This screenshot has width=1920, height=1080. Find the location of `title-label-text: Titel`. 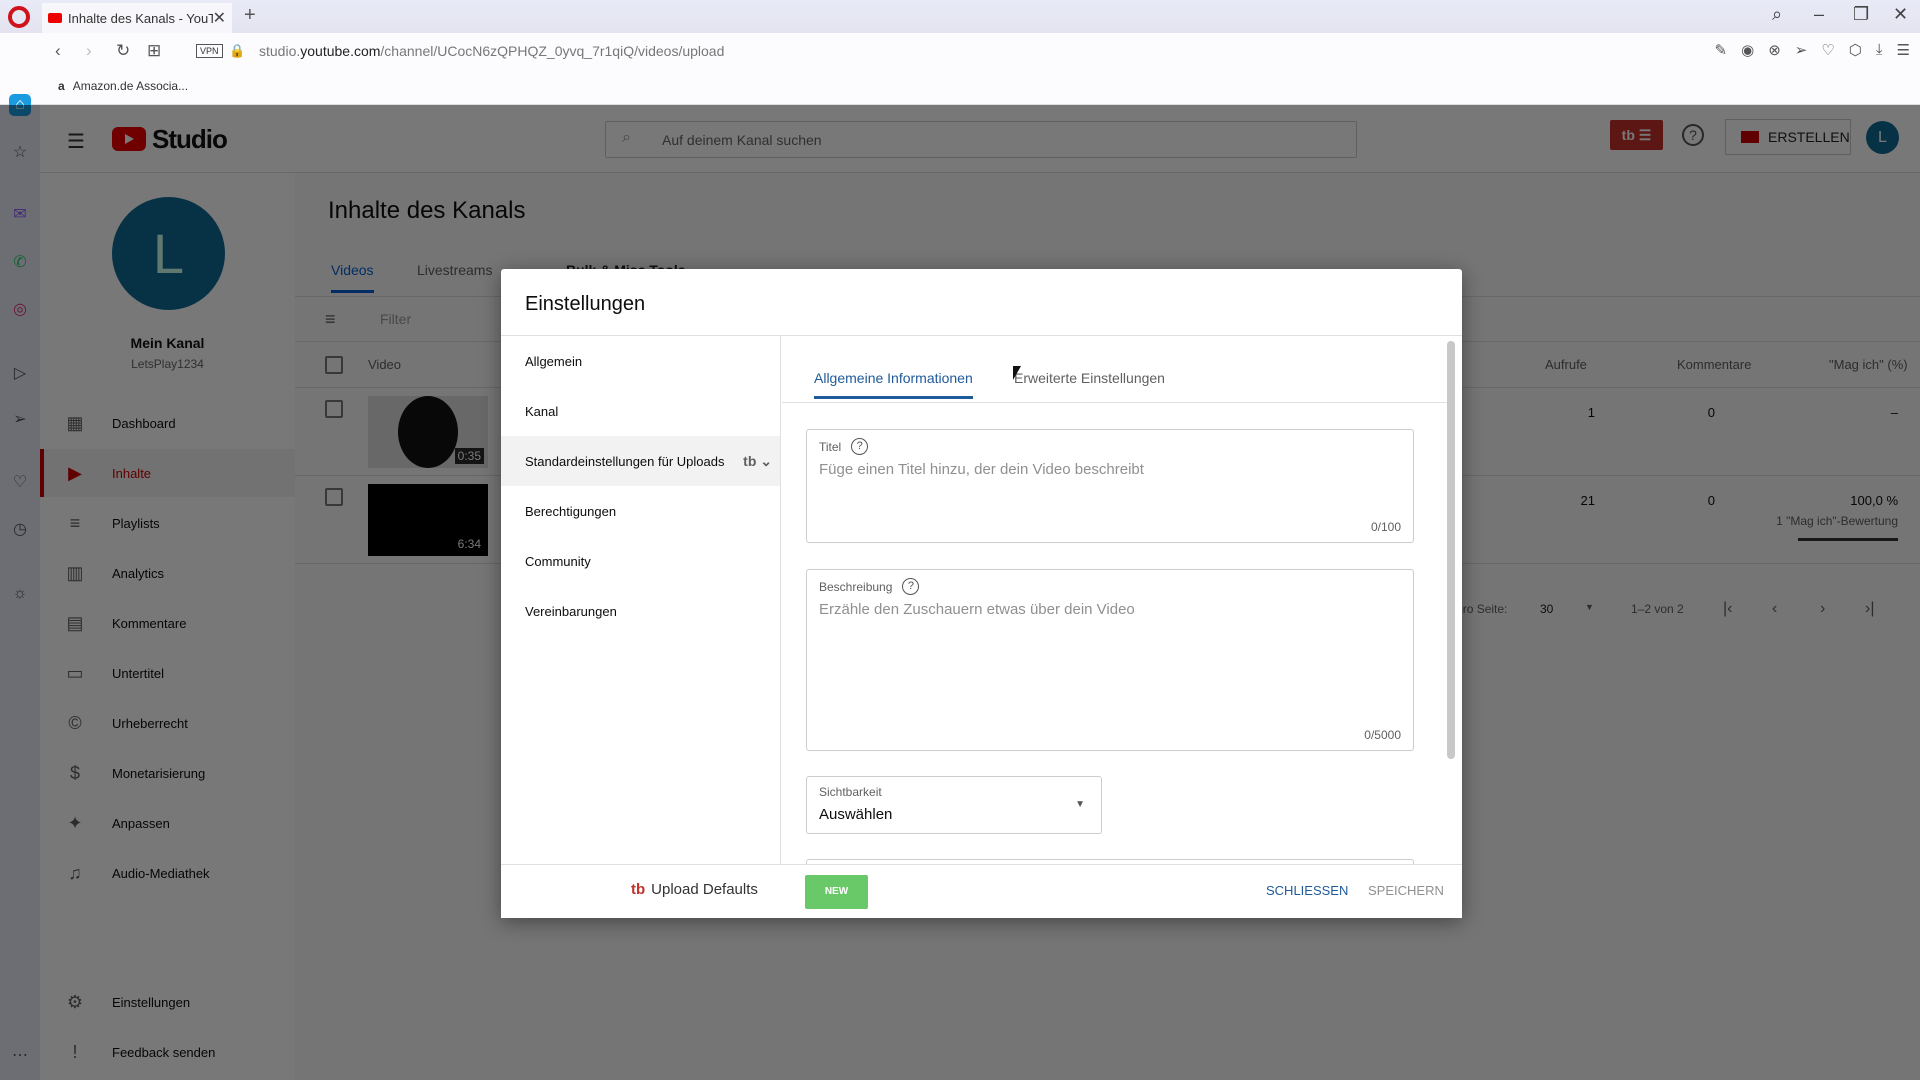

title-label-text: Titel is located at coordinates (830, 446).